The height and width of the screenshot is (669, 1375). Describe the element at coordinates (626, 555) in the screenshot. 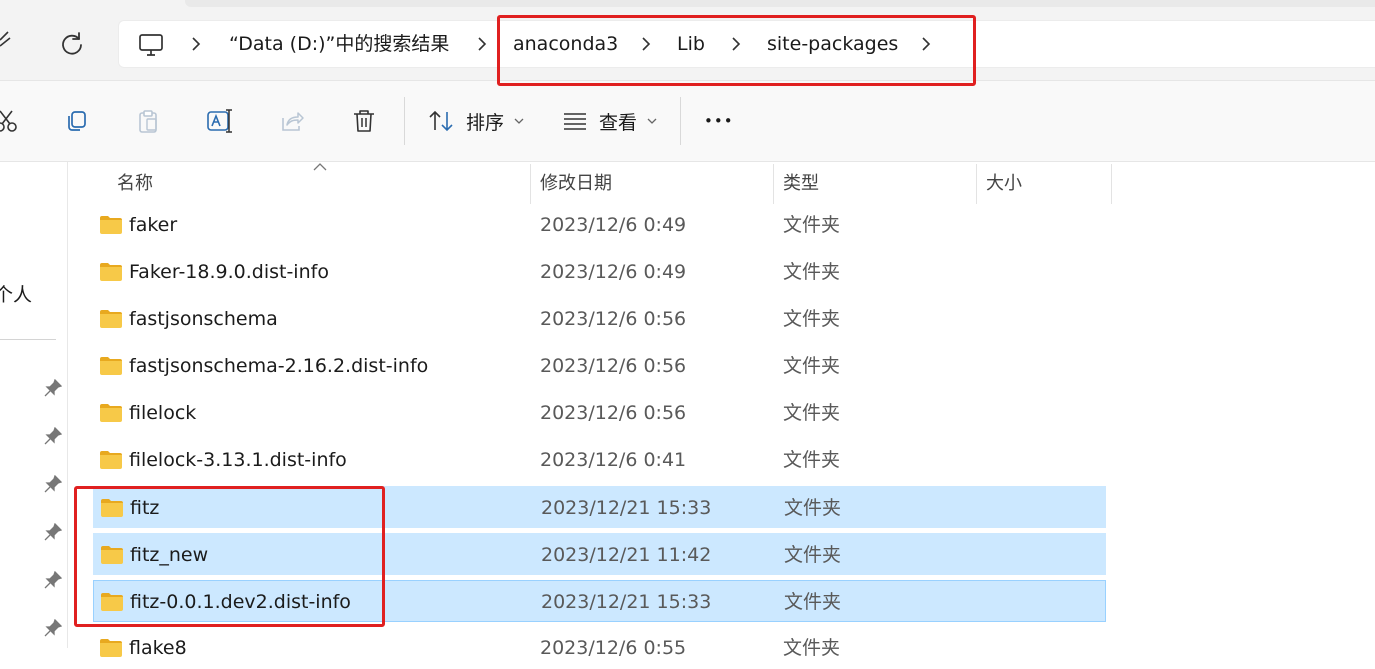

I see `file-date: 2023/12/21 11:42` at that location.